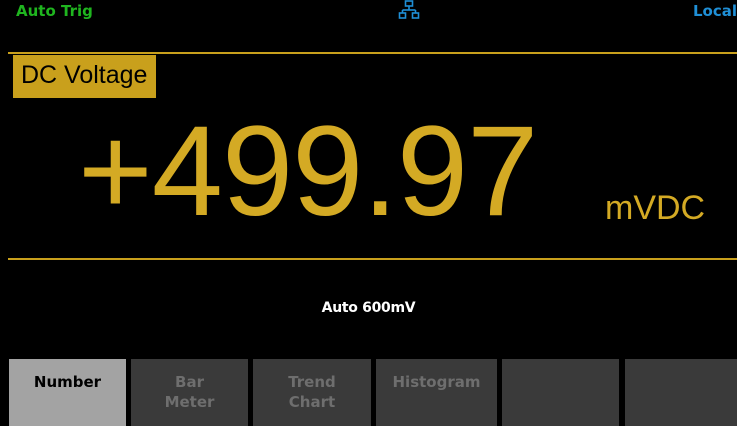  I want to click on softkey-number: Number, so click(67, 392).